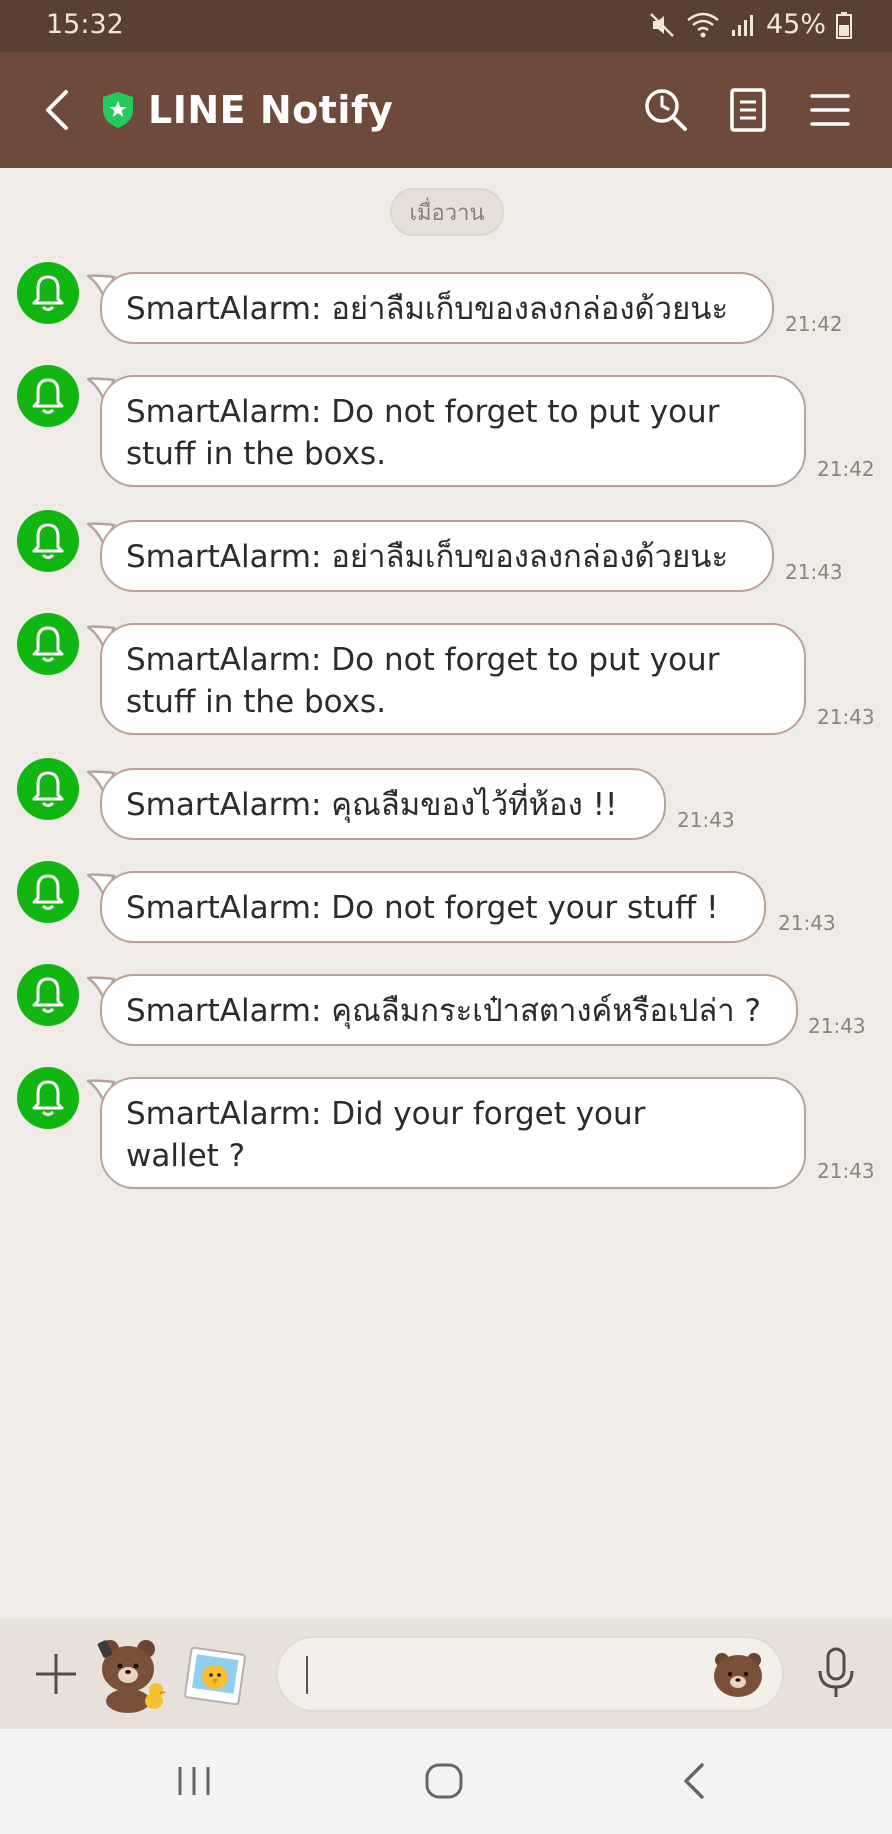 This screenshot has height=1834, width=892. Describe the element at coordinates (844, 25) in the screenshot. I see `battery-icon` at that location.